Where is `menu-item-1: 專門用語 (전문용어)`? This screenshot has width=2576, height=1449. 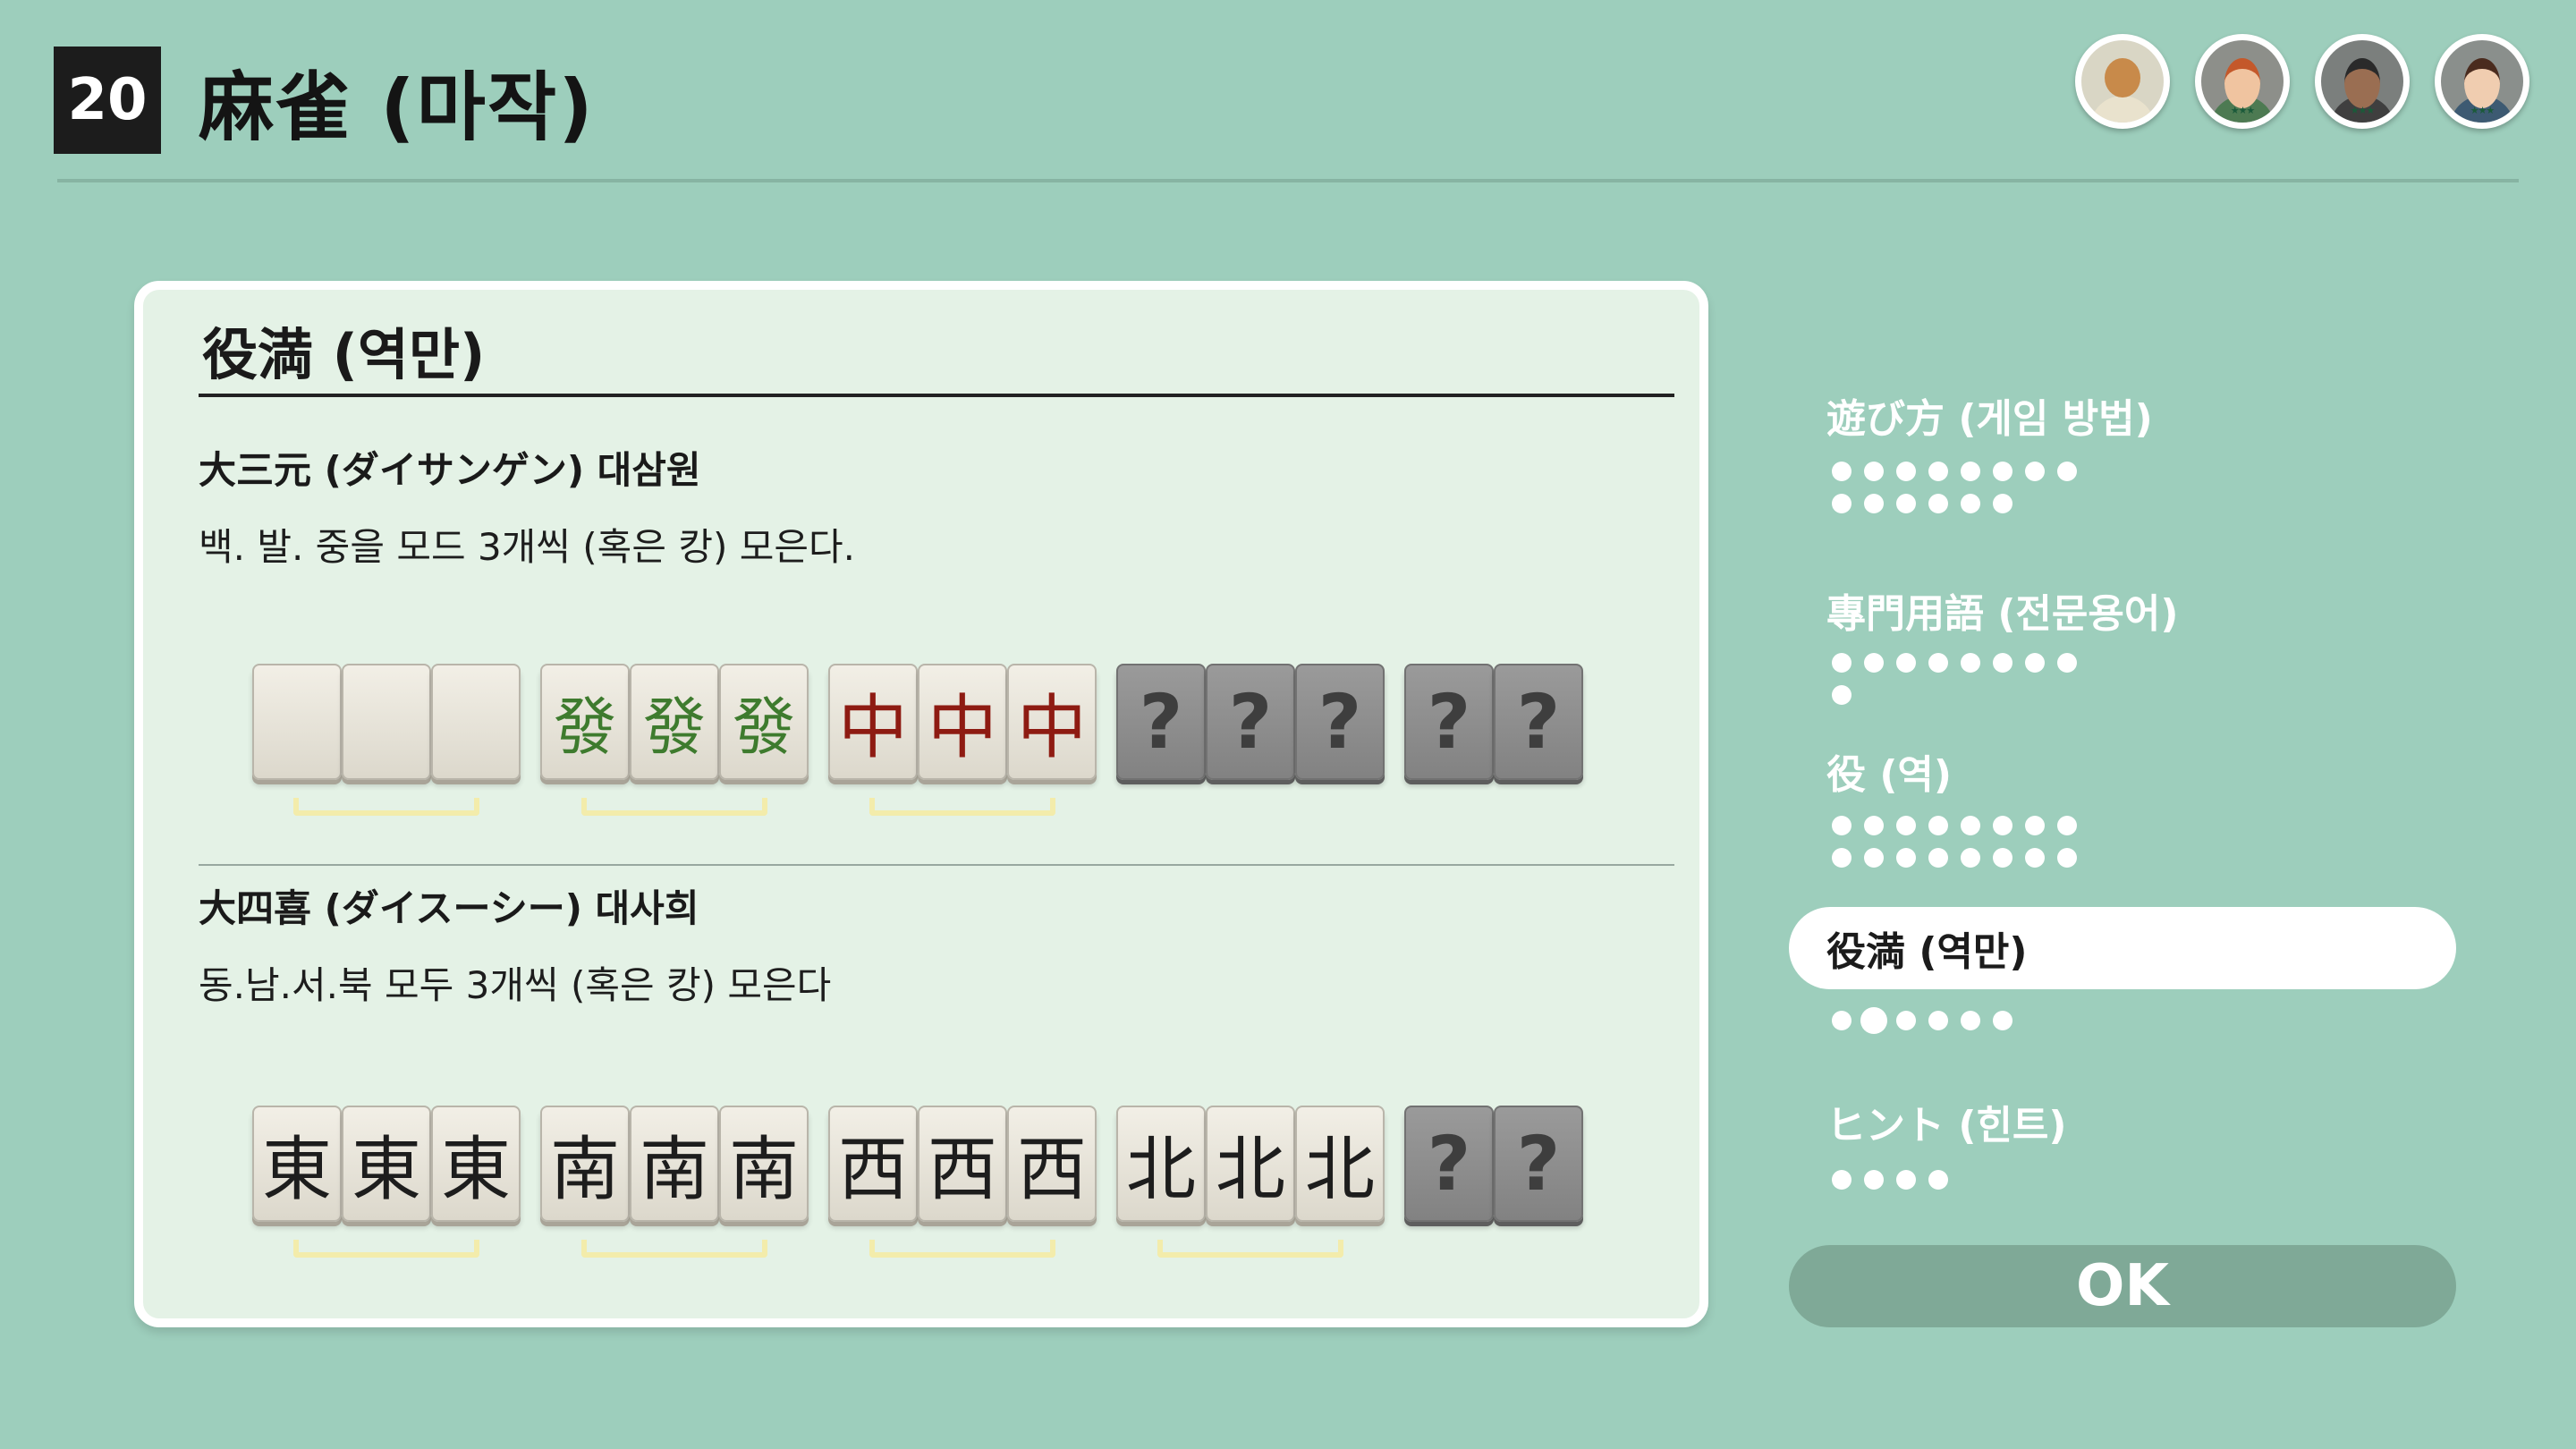
menu-item-1: 專門用語 (전문용어) is located at coordinates (2122, 610).